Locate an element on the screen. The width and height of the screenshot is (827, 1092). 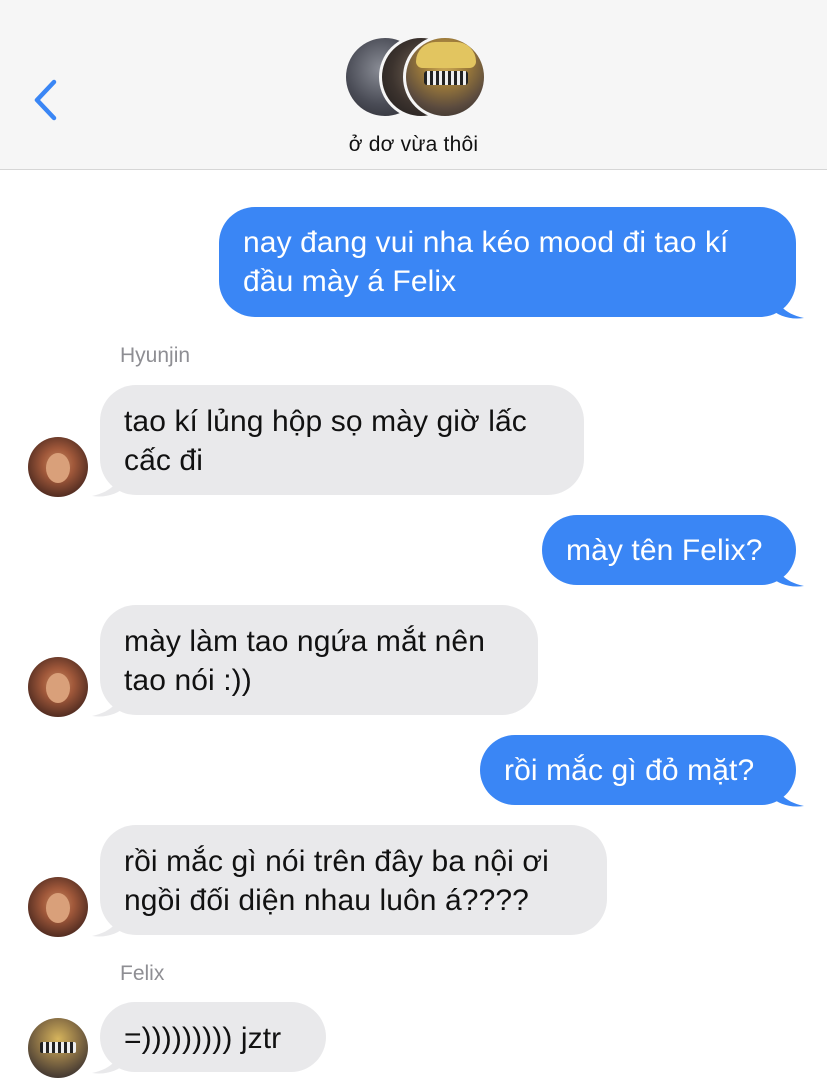
group-avatar-stack is located at coordinates (415, 77).